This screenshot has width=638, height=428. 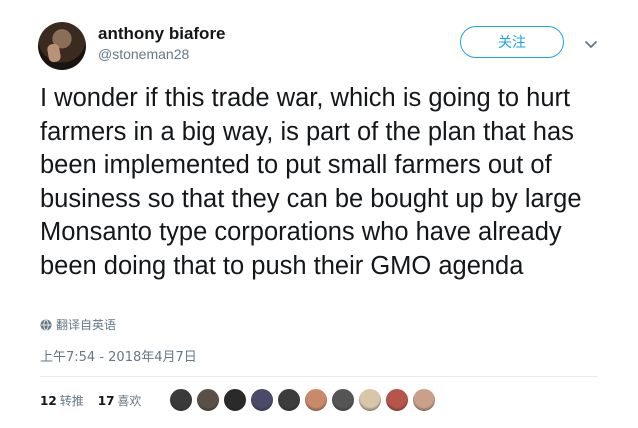 I want to click on user-avatar, so click(x=62, y=46).